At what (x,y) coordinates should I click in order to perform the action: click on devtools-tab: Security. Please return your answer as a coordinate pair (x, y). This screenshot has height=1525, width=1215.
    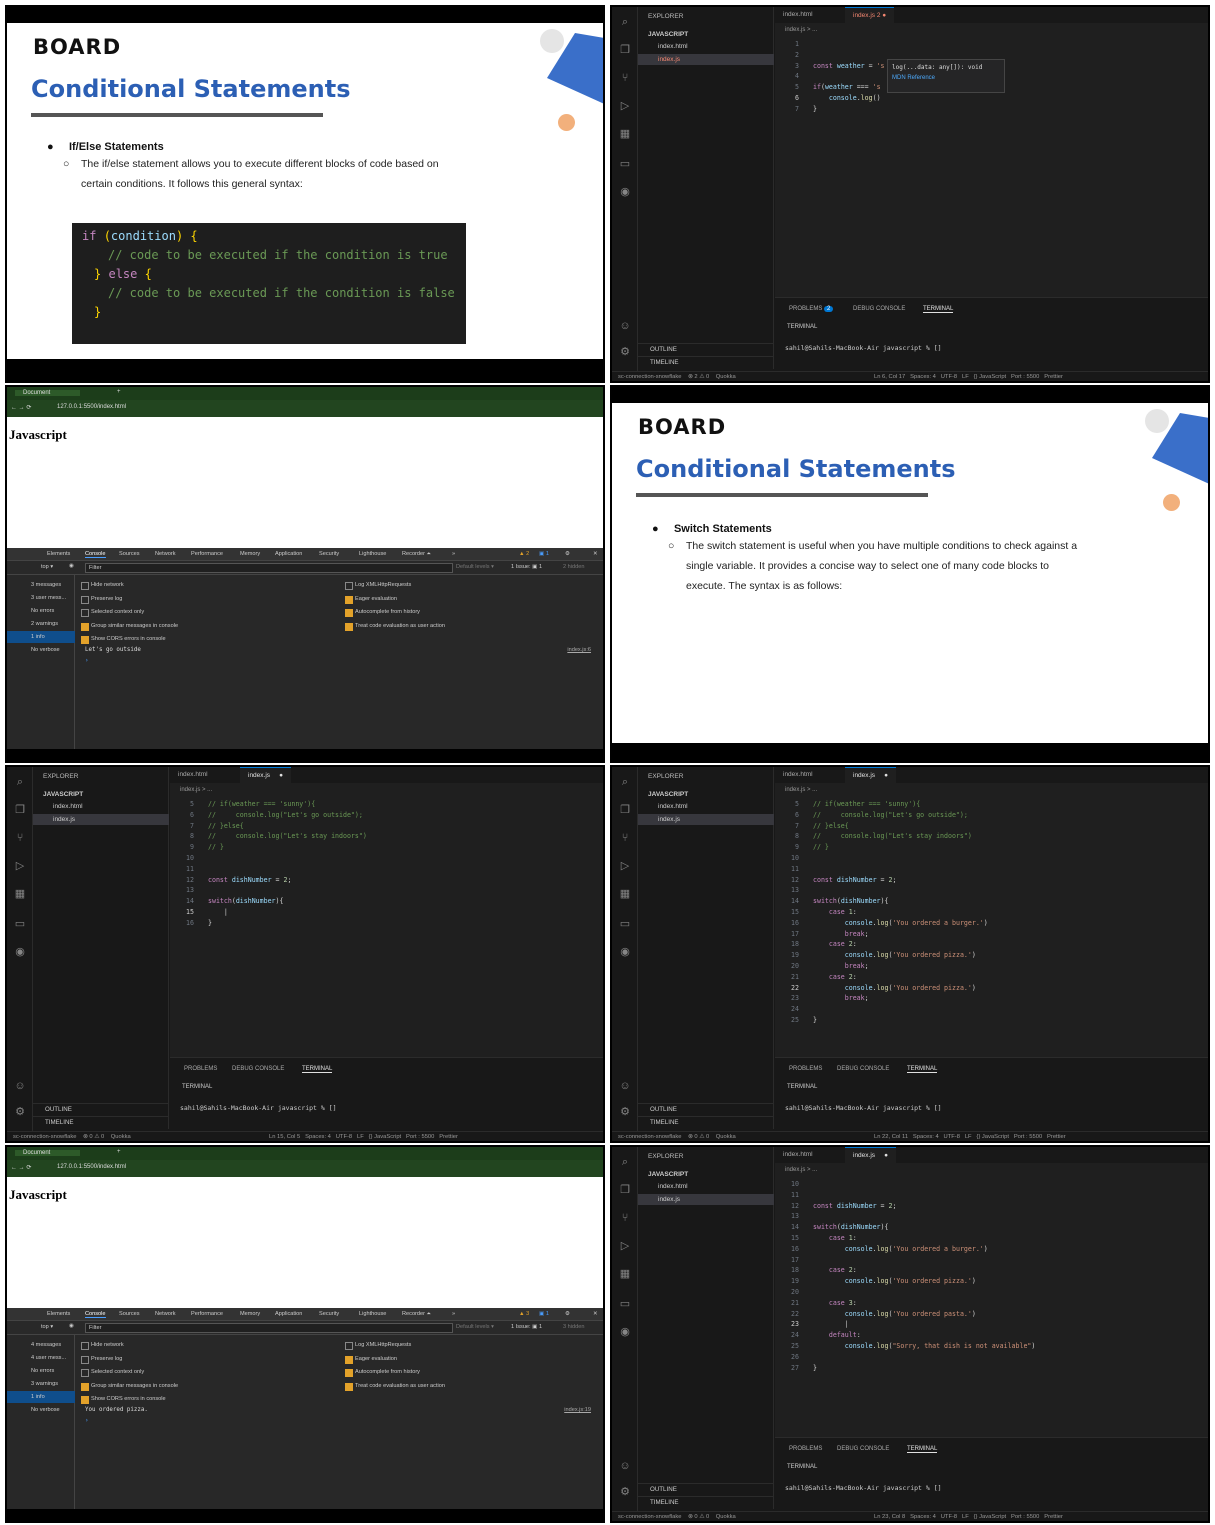
    Looking at the image, I should click on (329, 554).